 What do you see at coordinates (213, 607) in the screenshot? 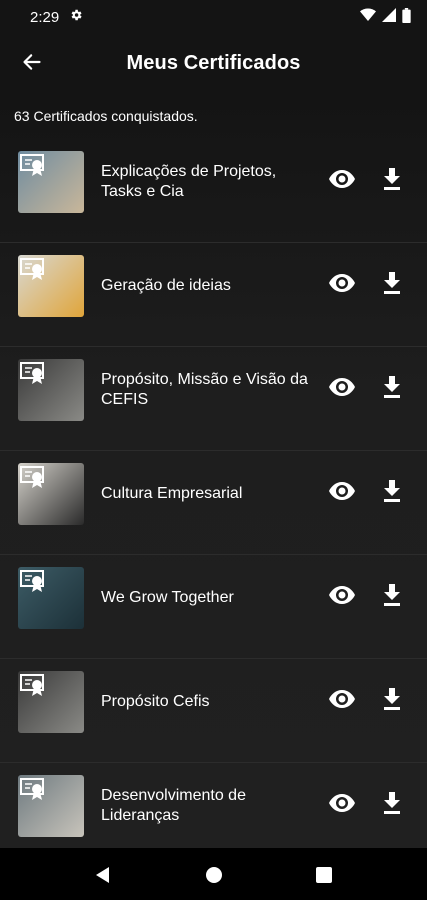
I see `certificate-row: We Grow Together` at bounding box center [213, 607].